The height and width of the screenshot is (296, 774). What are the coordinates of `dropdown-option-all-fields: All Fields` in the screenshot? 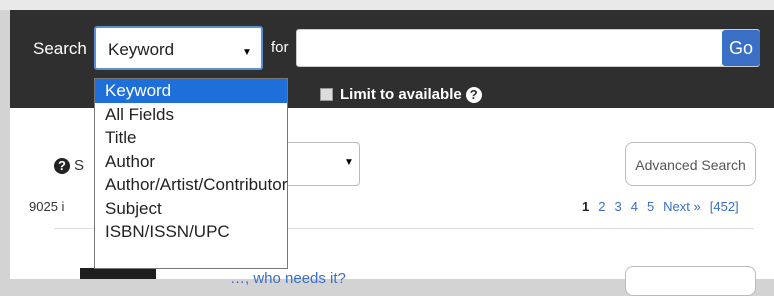 It's located at (191, 115).